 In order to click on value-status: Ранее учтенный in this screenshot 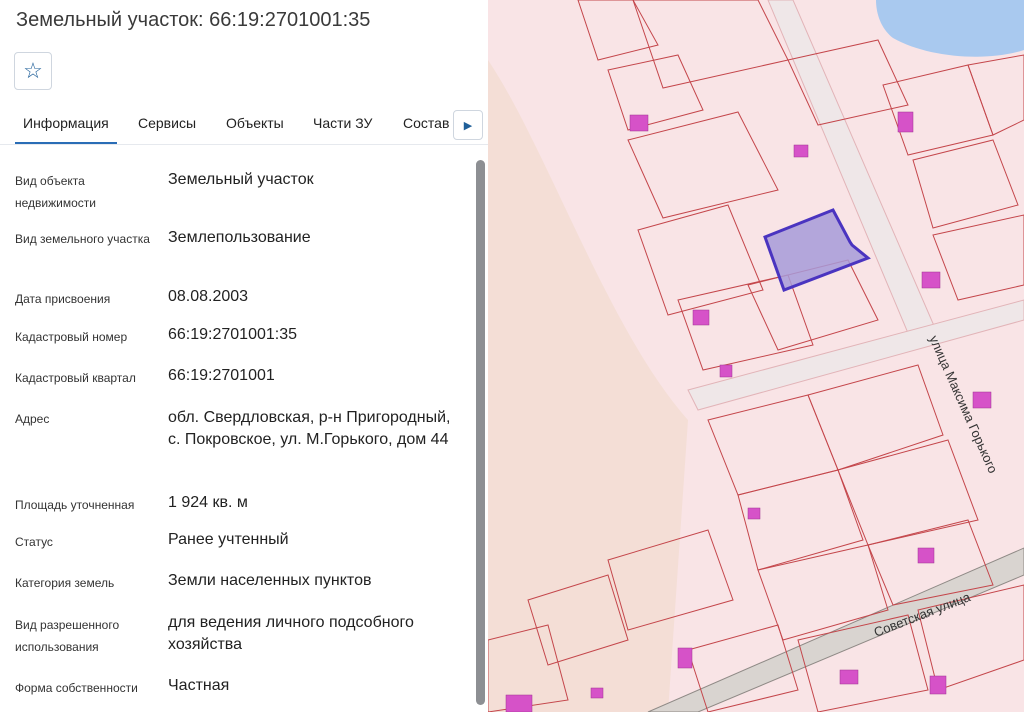, I will do `click(228, 539)`.